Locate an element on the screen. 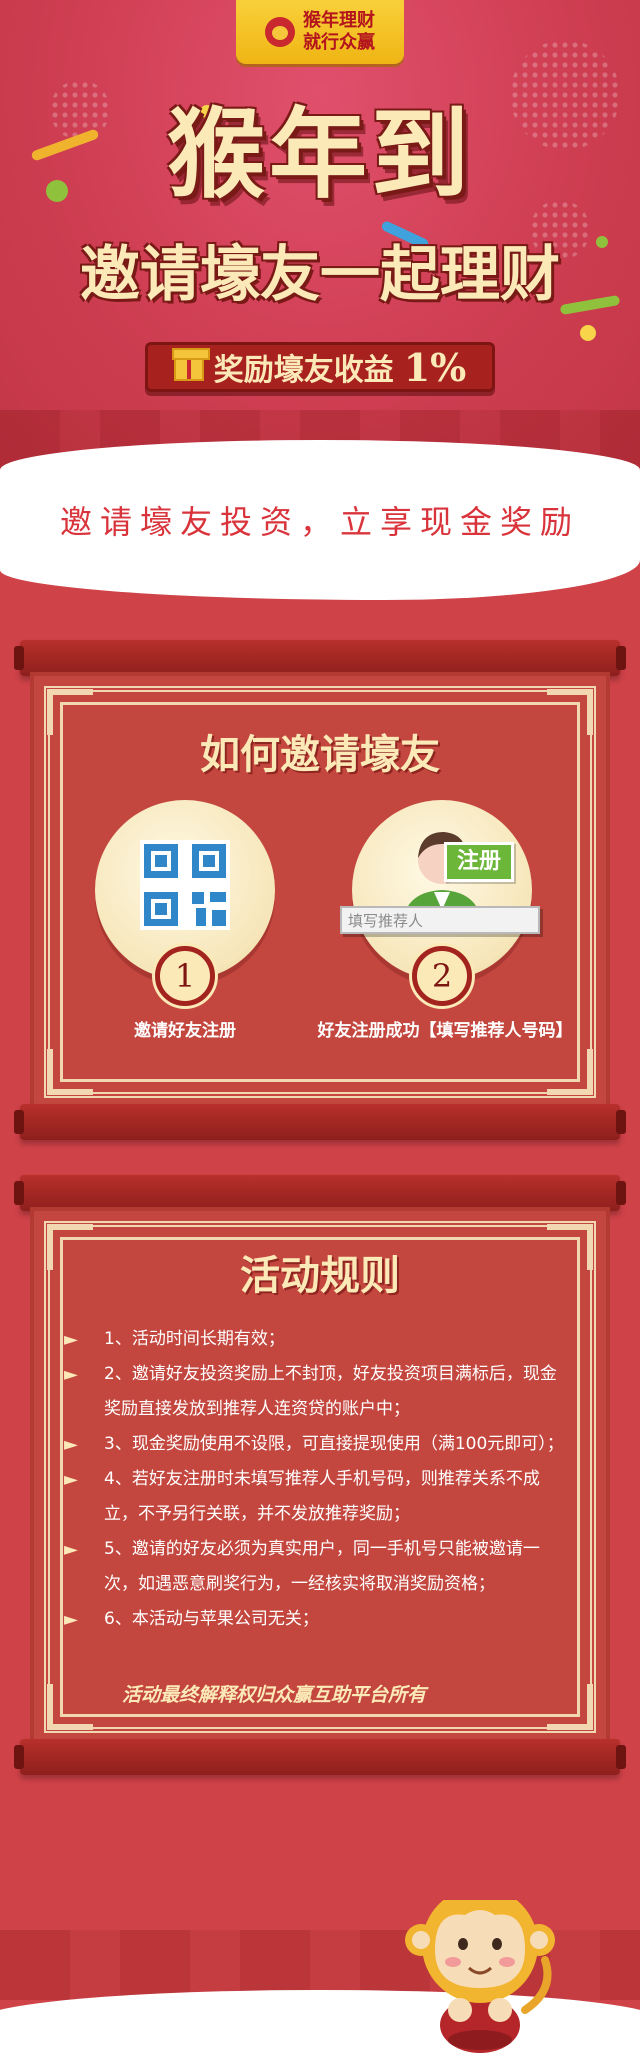 Image resolution: width=640 pixels, height=2060 pixels. slogan-text: 邀请壕友投资，立享现金奖励 is located at coordinates (319, 522).